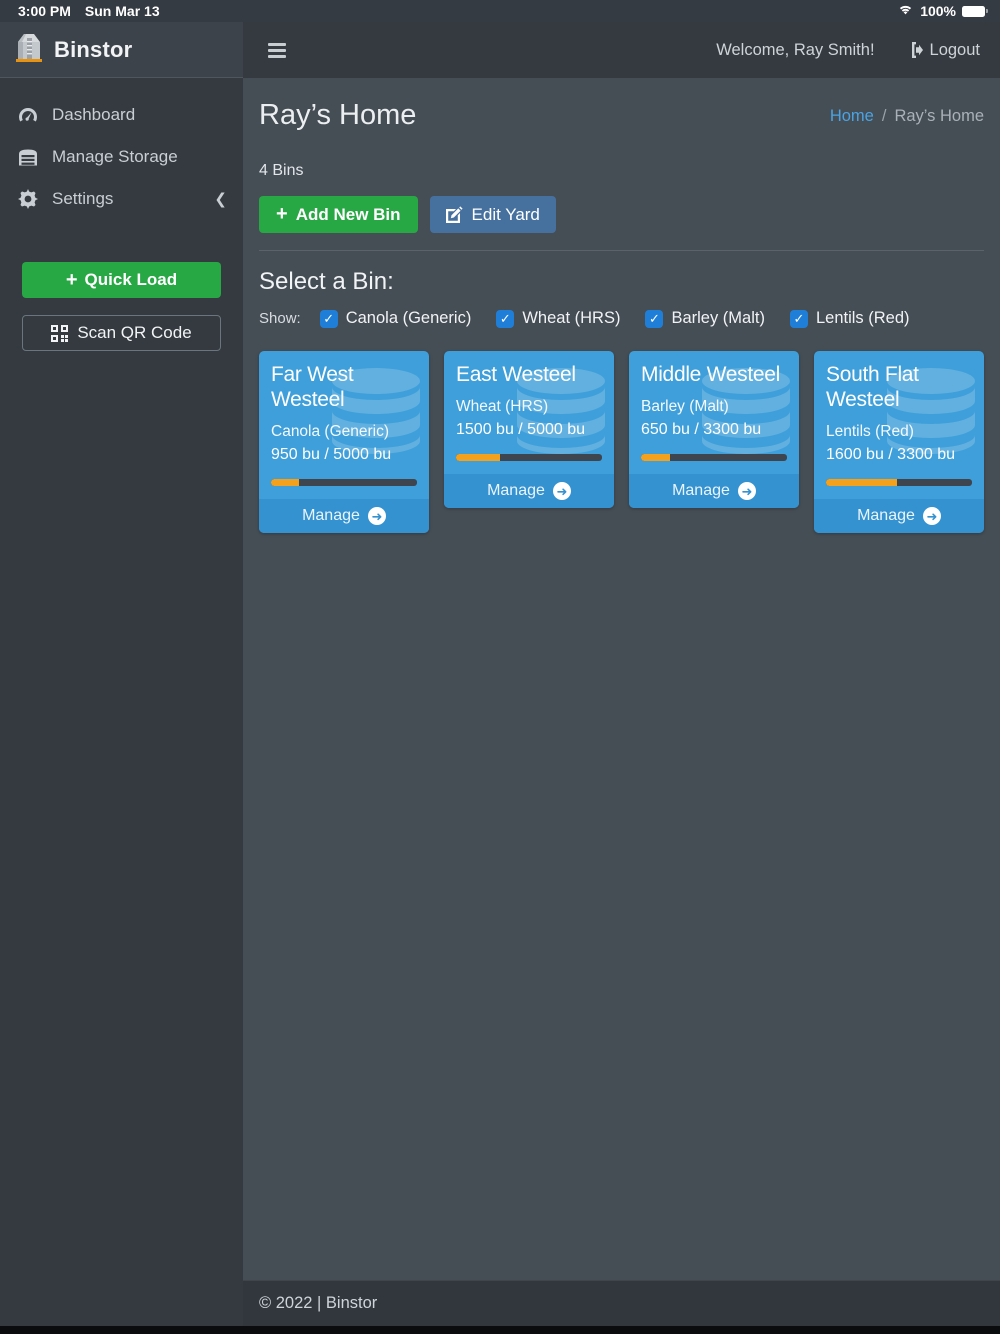  What do you see at coordinates (60, 333) in the screenshot?
I see `qr-code-icon` at bounding box center [60, 333].